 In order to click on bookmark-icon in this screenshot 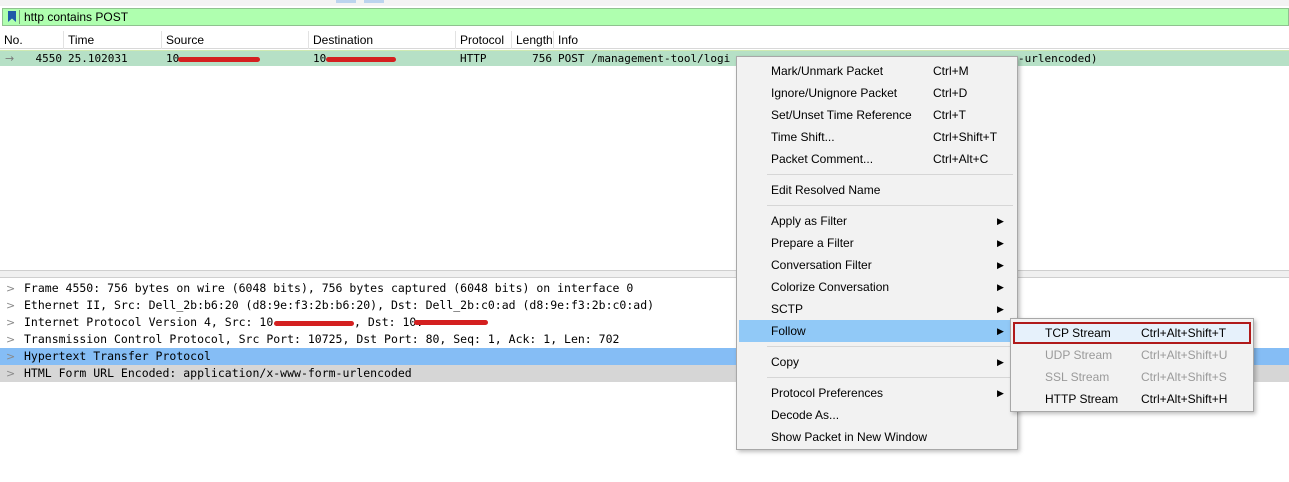, I will do `click(12, 16)`.